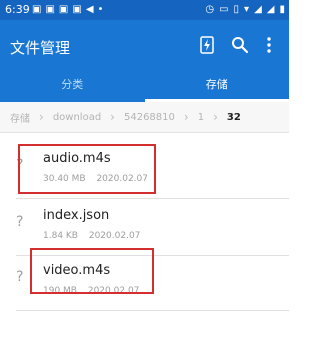 The height and width of the screenshot is (353, 320). Describe the element at coordinates (210, 9) in the screenshot. I see `alarm-icon: ◷` at that location.